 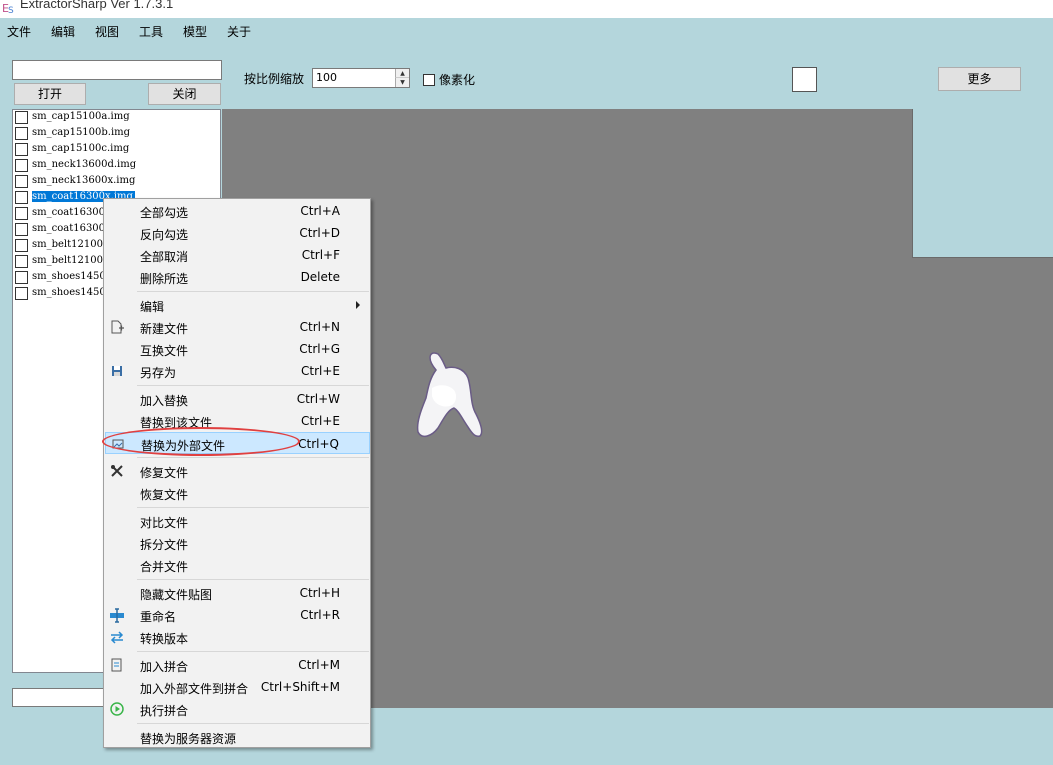 I want to click on tools-icon, so click(x=117, y=471).